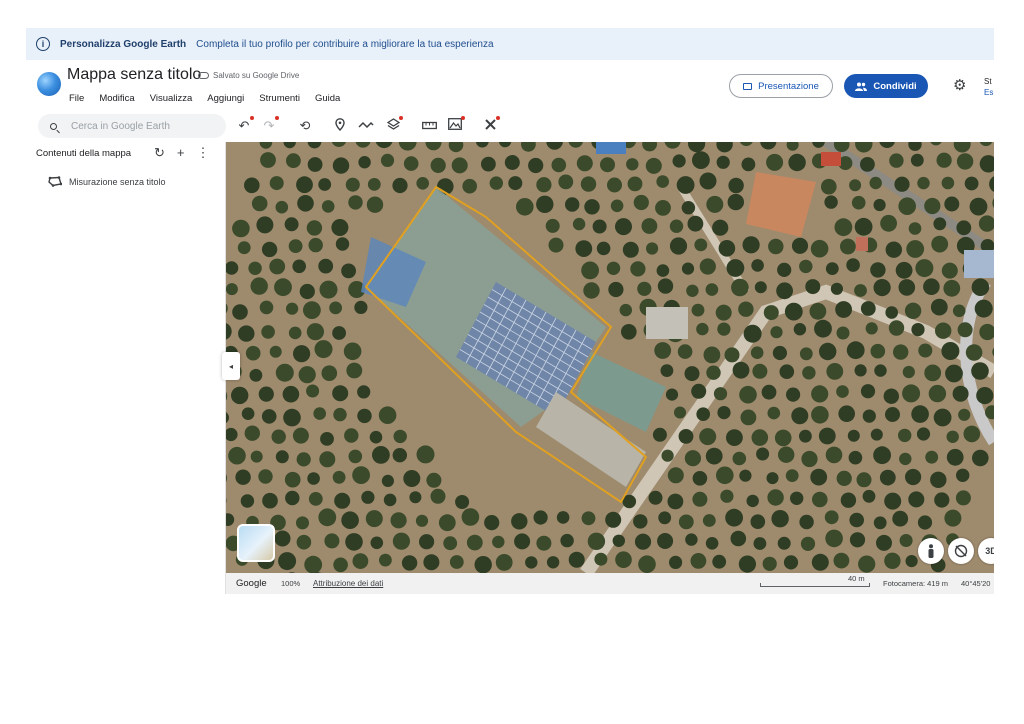  Describe the element at coordinates (781, 86) in the screenshot. I see `presentation-button: Presentazione` at that location.